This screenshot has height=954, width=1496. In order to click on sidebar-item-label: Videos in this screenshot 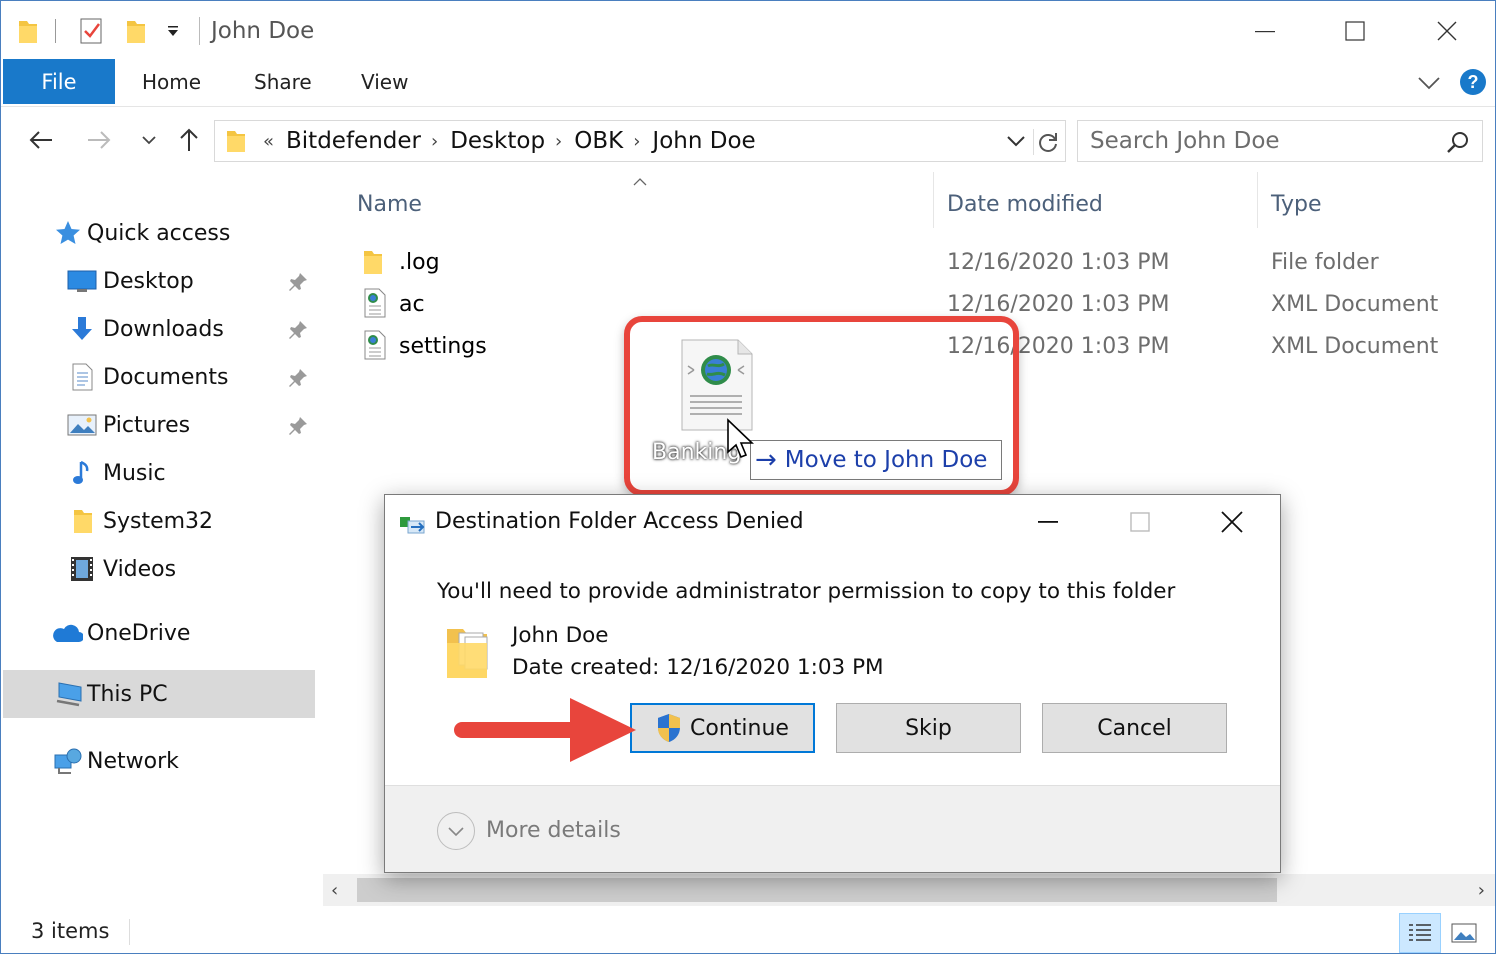, I will do `click(140, 569)`.